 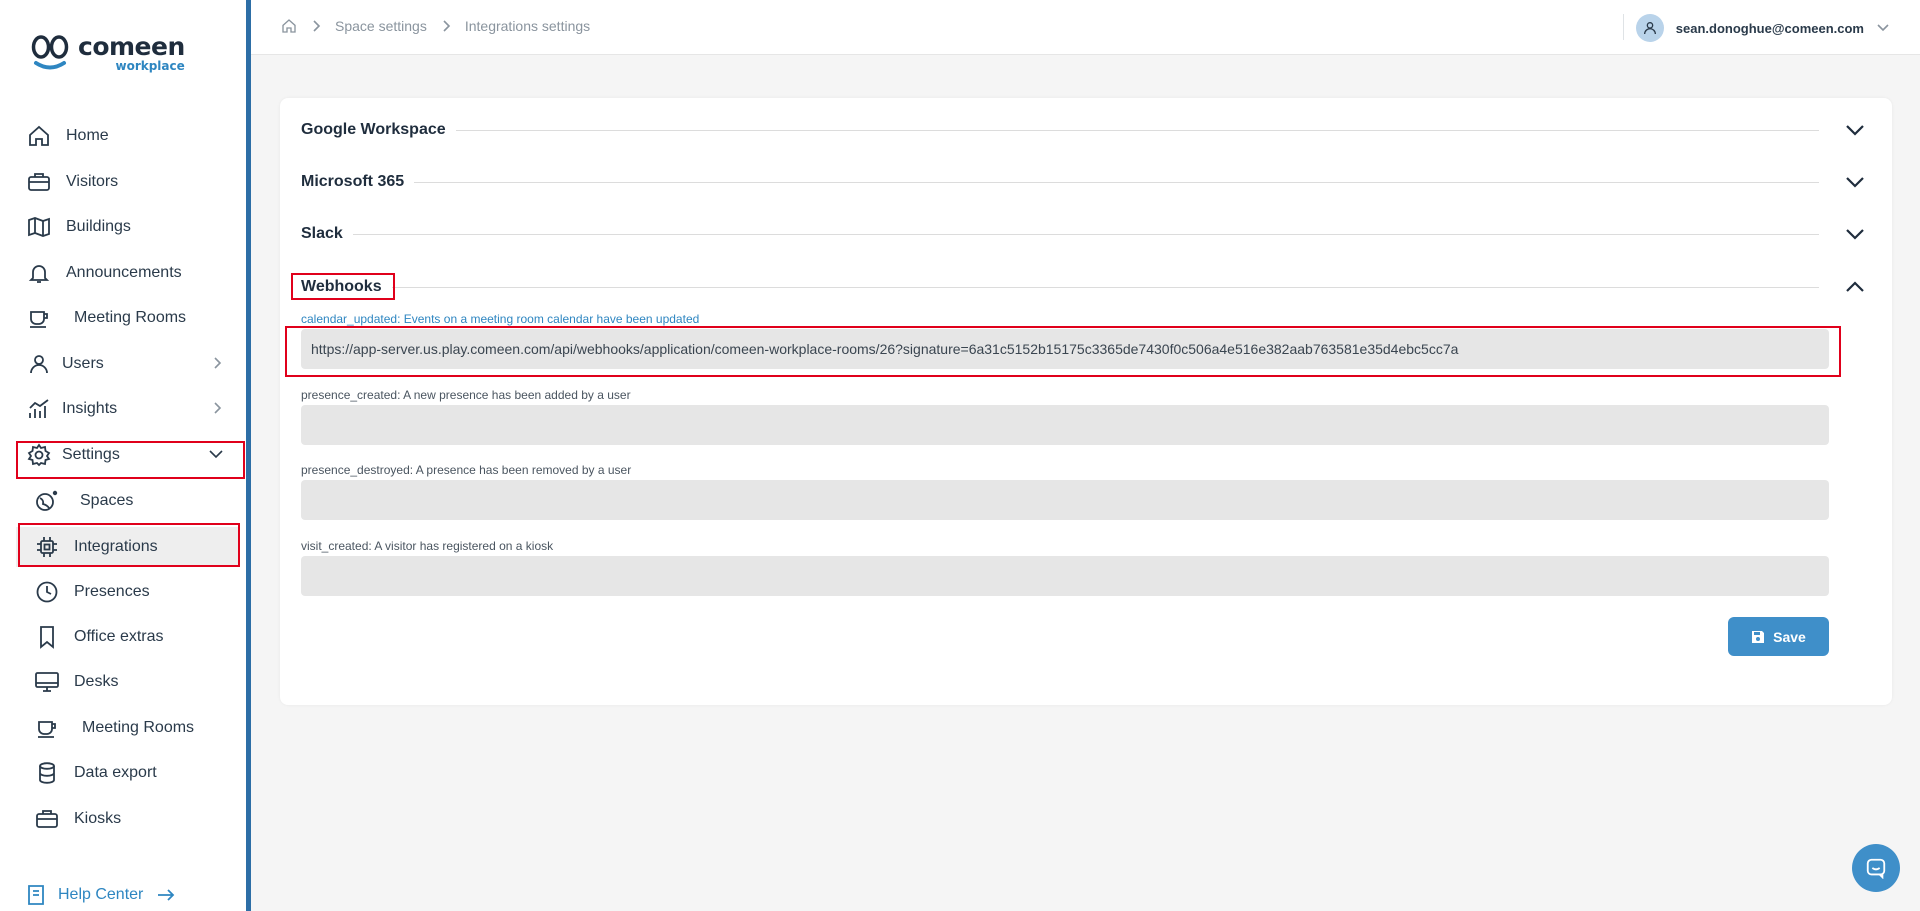 I want to click on section-microsoft-365: Microsoft 365, so click(x=1084, y=182).